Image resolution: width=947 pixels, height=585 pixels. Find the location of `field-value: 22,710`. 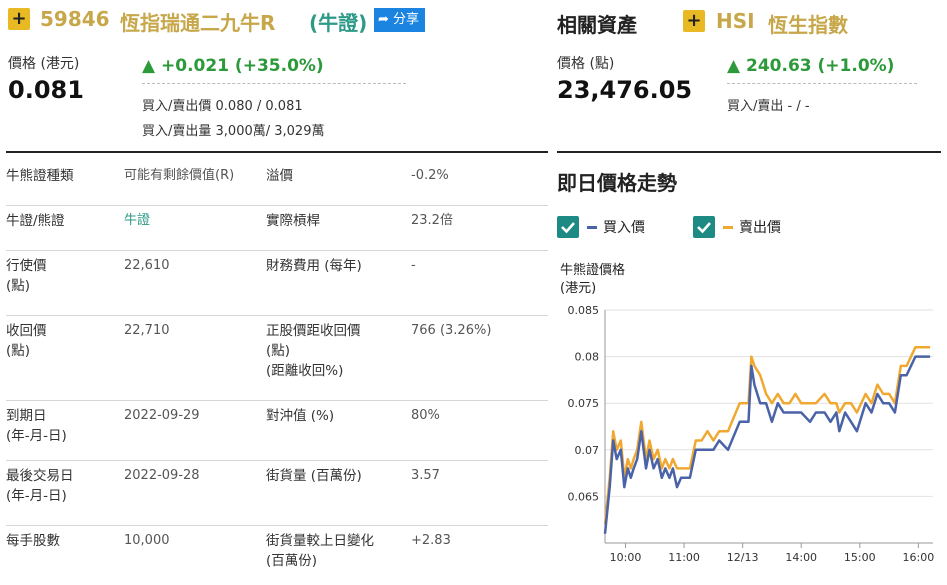

field-value: 22,710 is located at coordinates (147, 330).